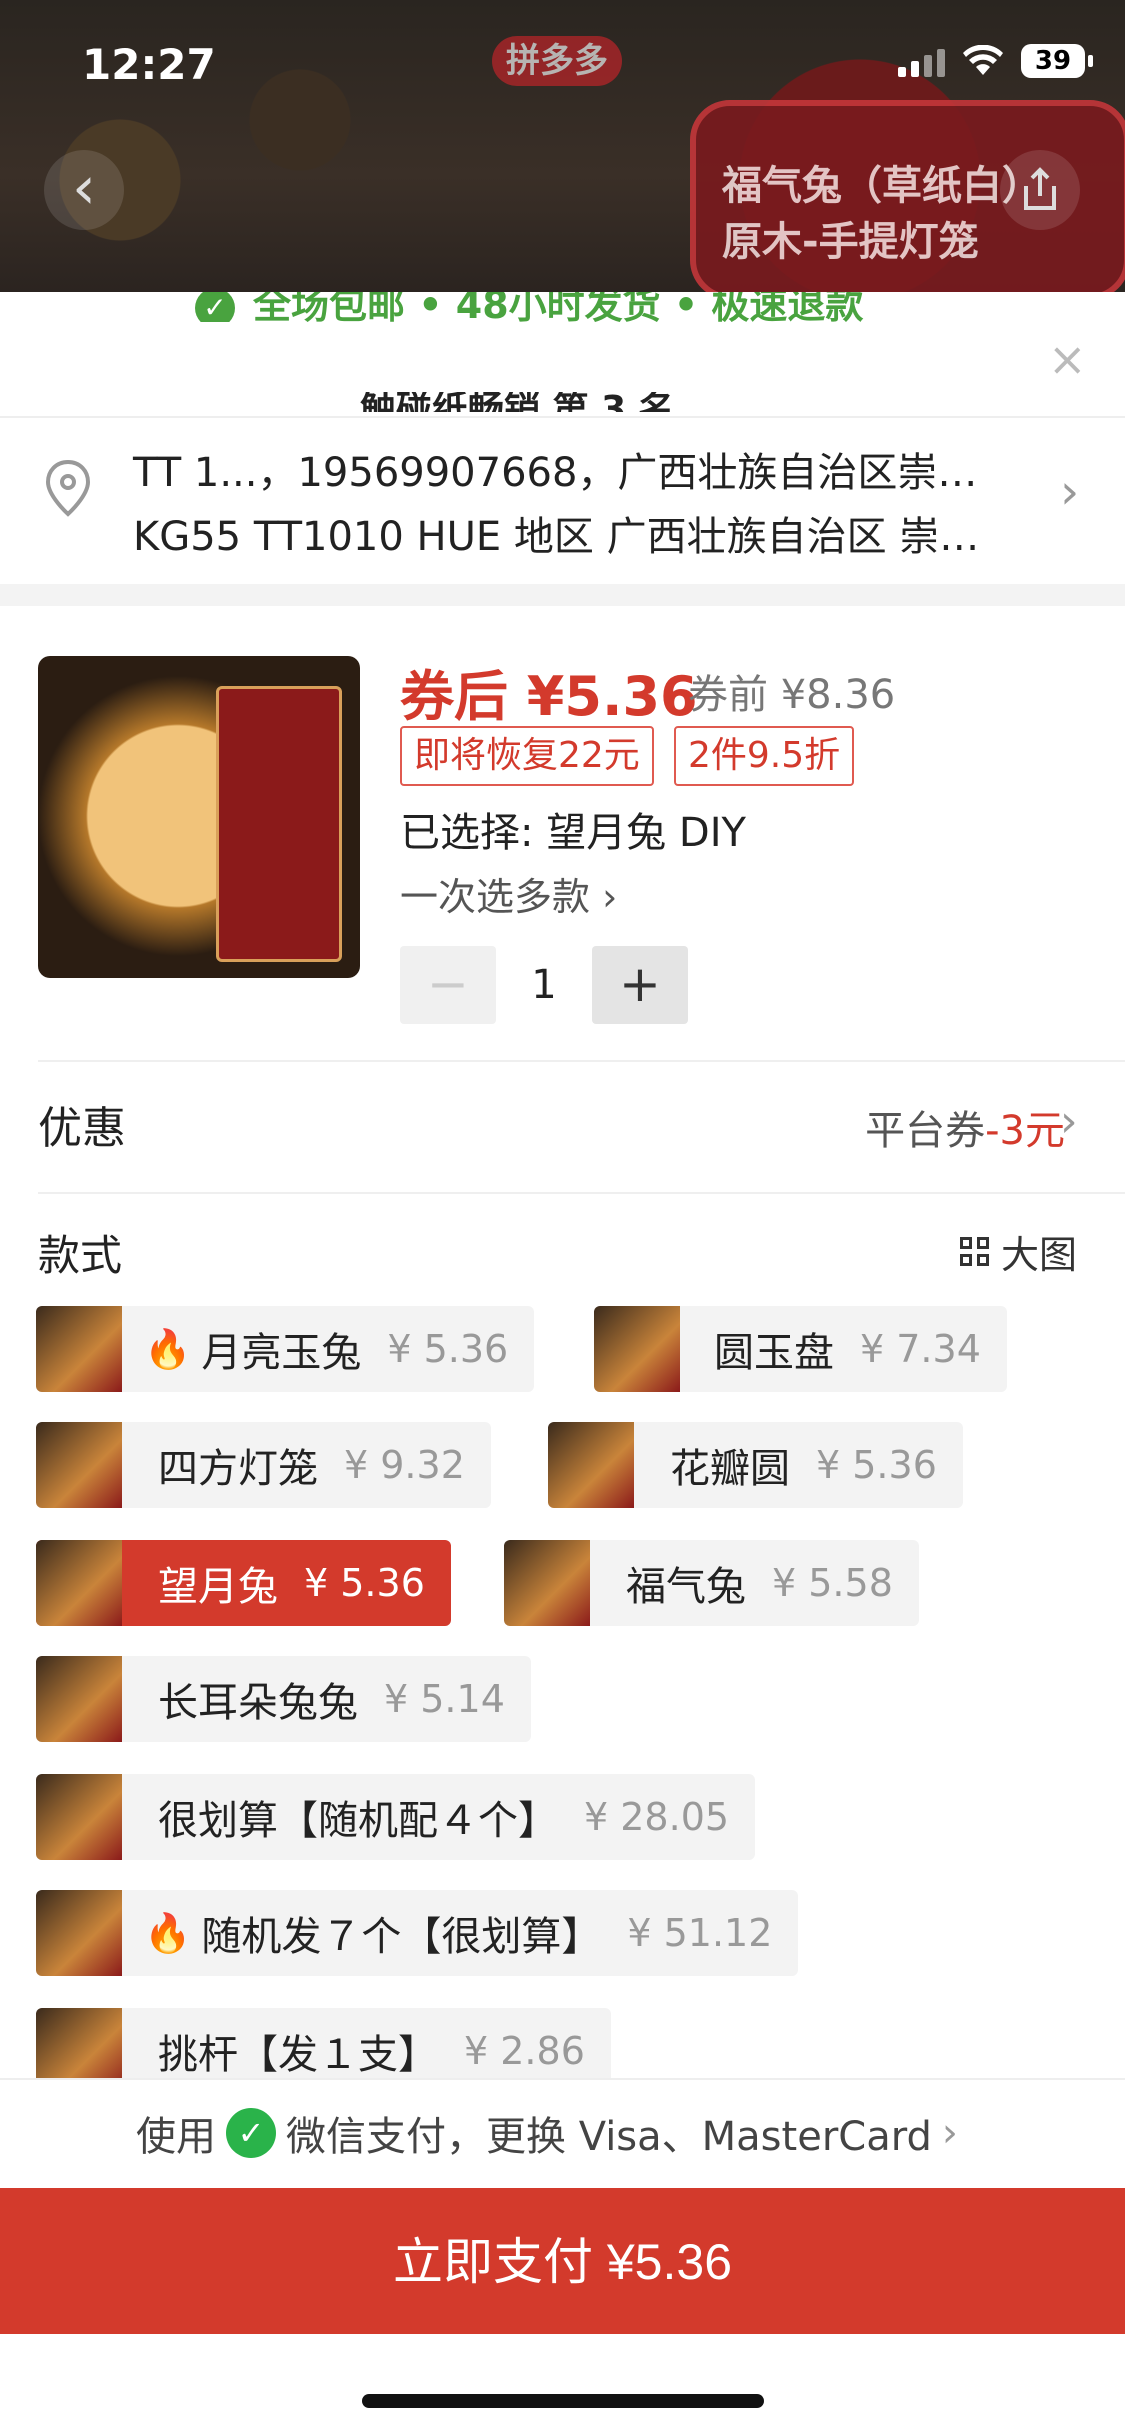 The image size is (1125, 2436). What do you see at coordinates (974, 1251) in the screenshot?
I see `grid-icon` at bounding box center [974, 1251].